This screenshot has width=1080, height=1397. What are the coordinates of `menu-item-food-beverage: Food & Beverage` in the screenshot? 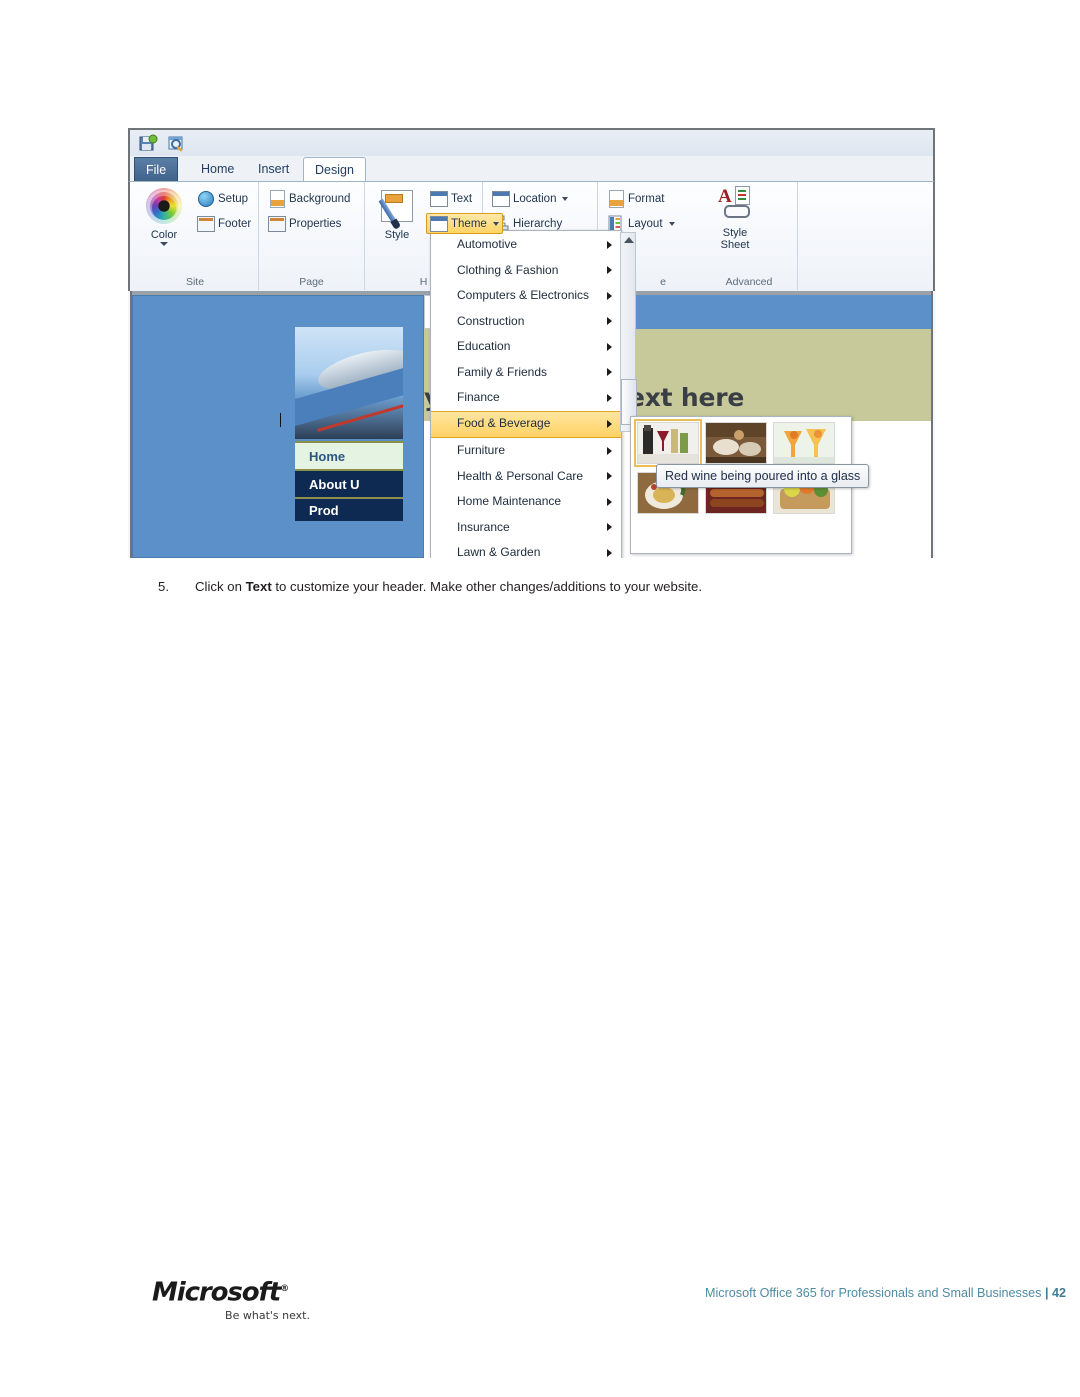 It's located at (526, 424).